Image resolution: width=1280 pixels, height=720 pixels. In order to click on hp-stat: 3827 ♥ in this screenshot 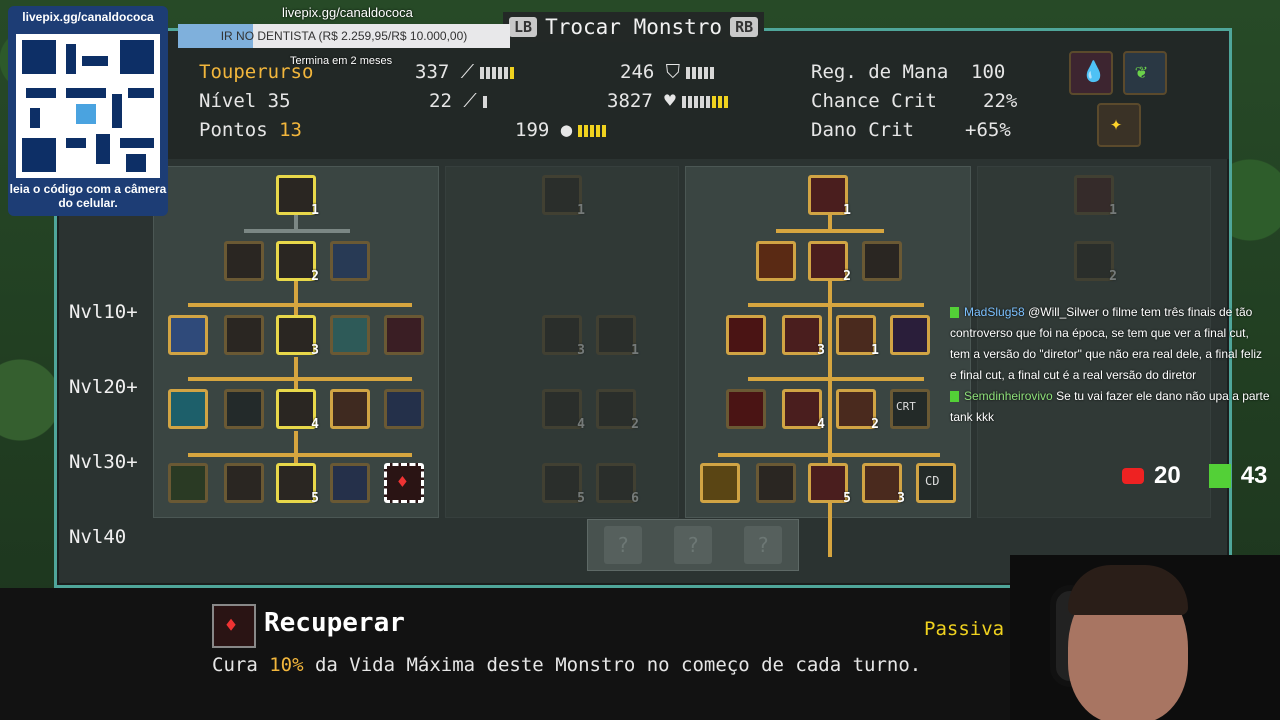, I will do `click(667, 101)`.